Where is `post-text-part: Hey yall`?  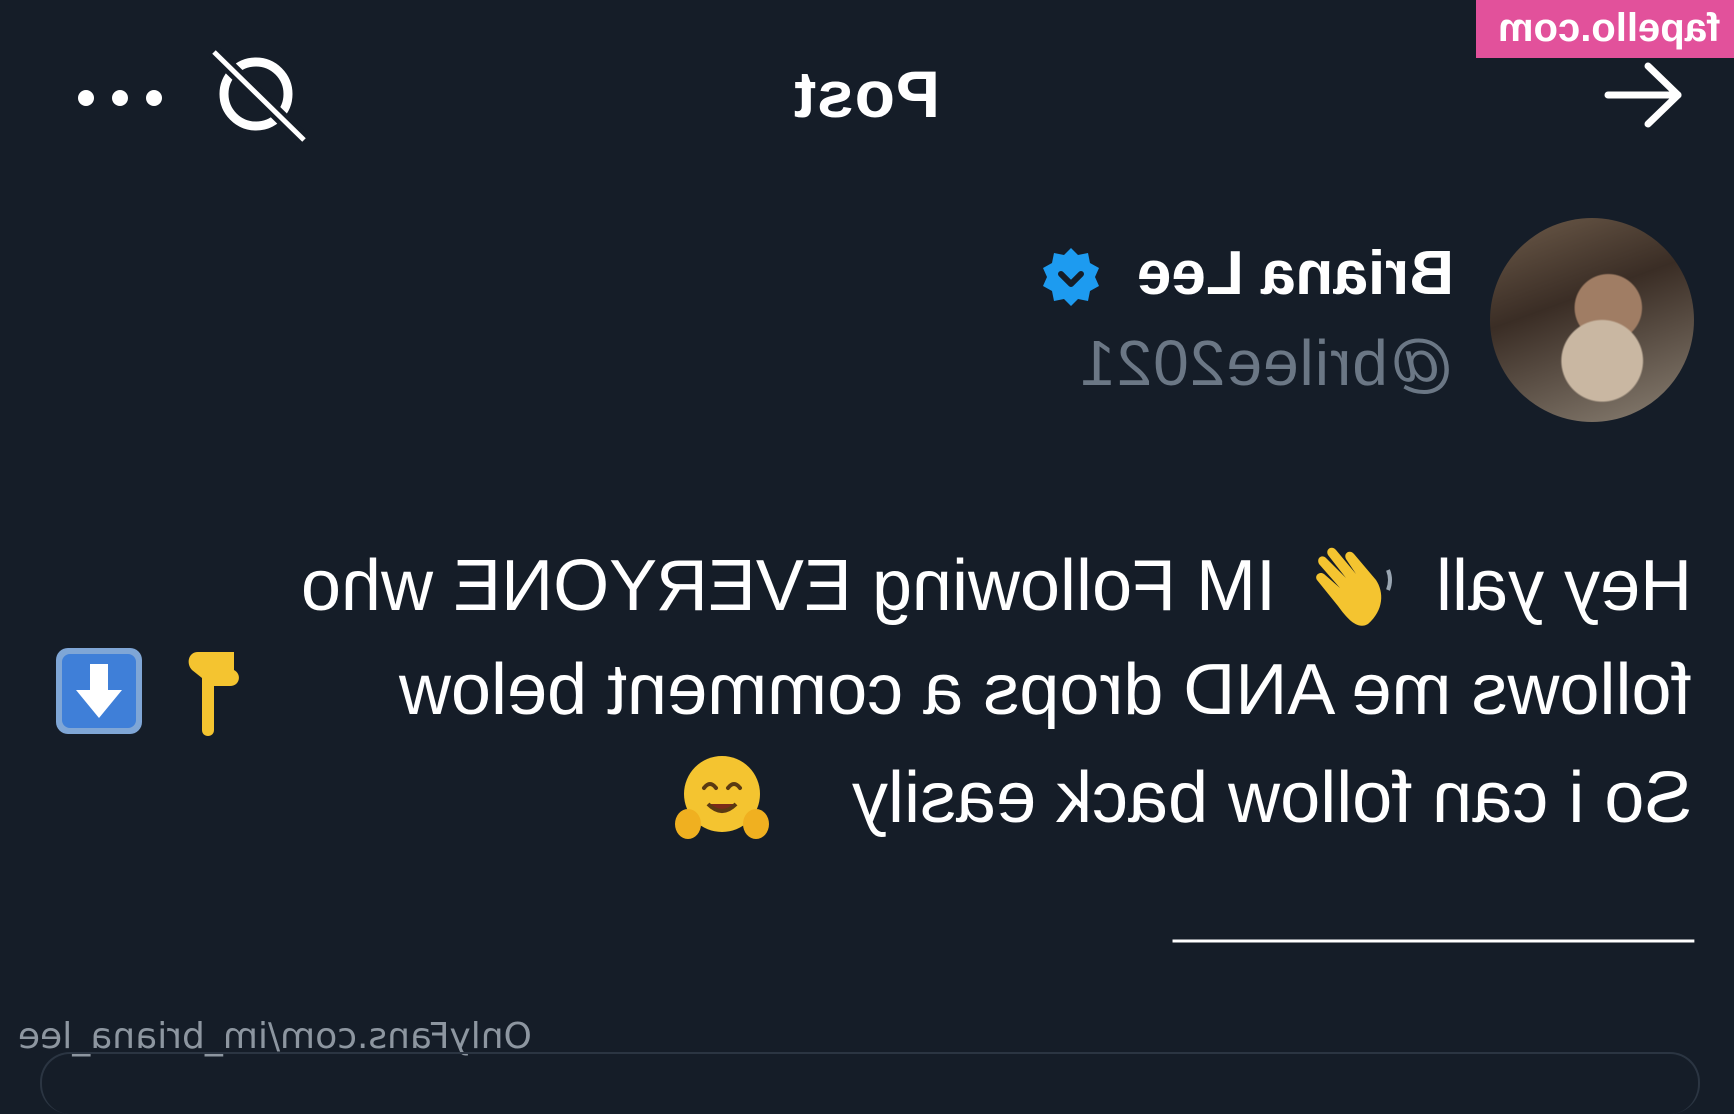
post-text-part: Hey yall is located at coordinates (1563, 586).